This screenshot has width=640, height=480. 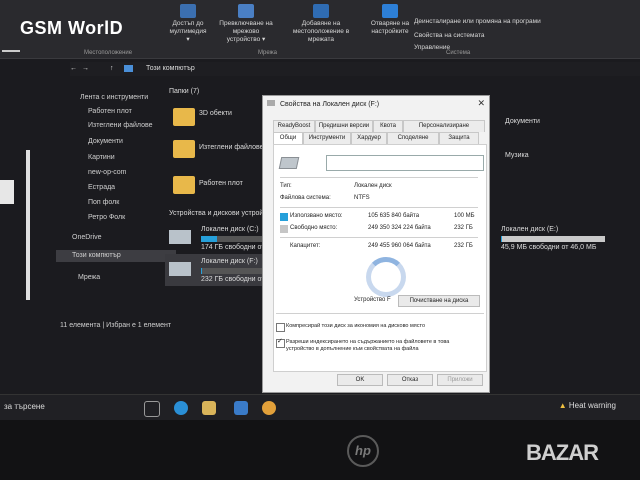 What do you see at coordinates (101, 158) in the screenshot?
I see `nav-item-pictures: Картини` at bounding box center [101, 158].